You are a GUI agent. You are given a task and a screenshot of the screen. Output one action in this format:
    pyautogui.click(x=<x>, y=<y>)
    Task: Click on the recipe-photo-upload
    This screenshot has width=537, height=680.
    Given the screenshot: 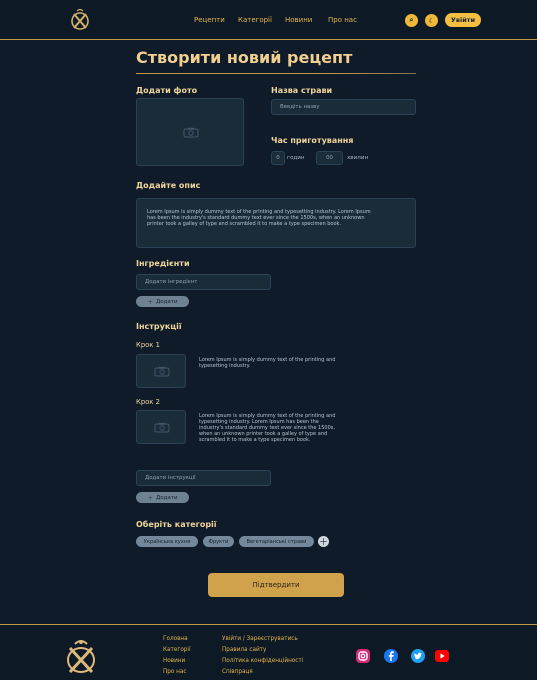 What is the action you would take?
    pyautogui.click(x=190, y=132)
    